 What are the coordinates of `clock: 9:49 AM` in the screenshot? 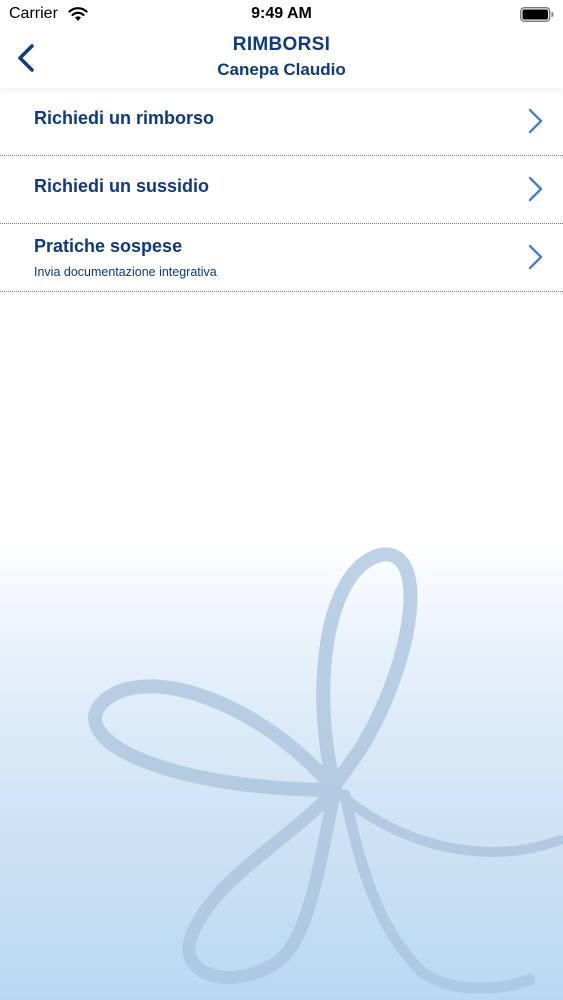 It's located at (281, 13).